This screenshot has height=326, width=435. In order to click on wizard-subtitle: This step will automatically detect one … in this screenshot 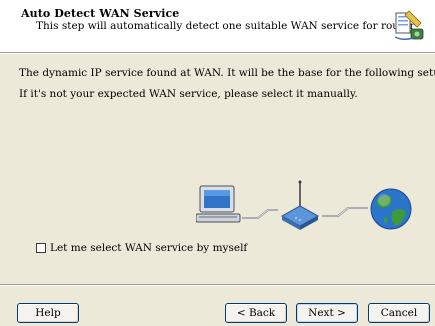, I will do `click(225, 26)`.